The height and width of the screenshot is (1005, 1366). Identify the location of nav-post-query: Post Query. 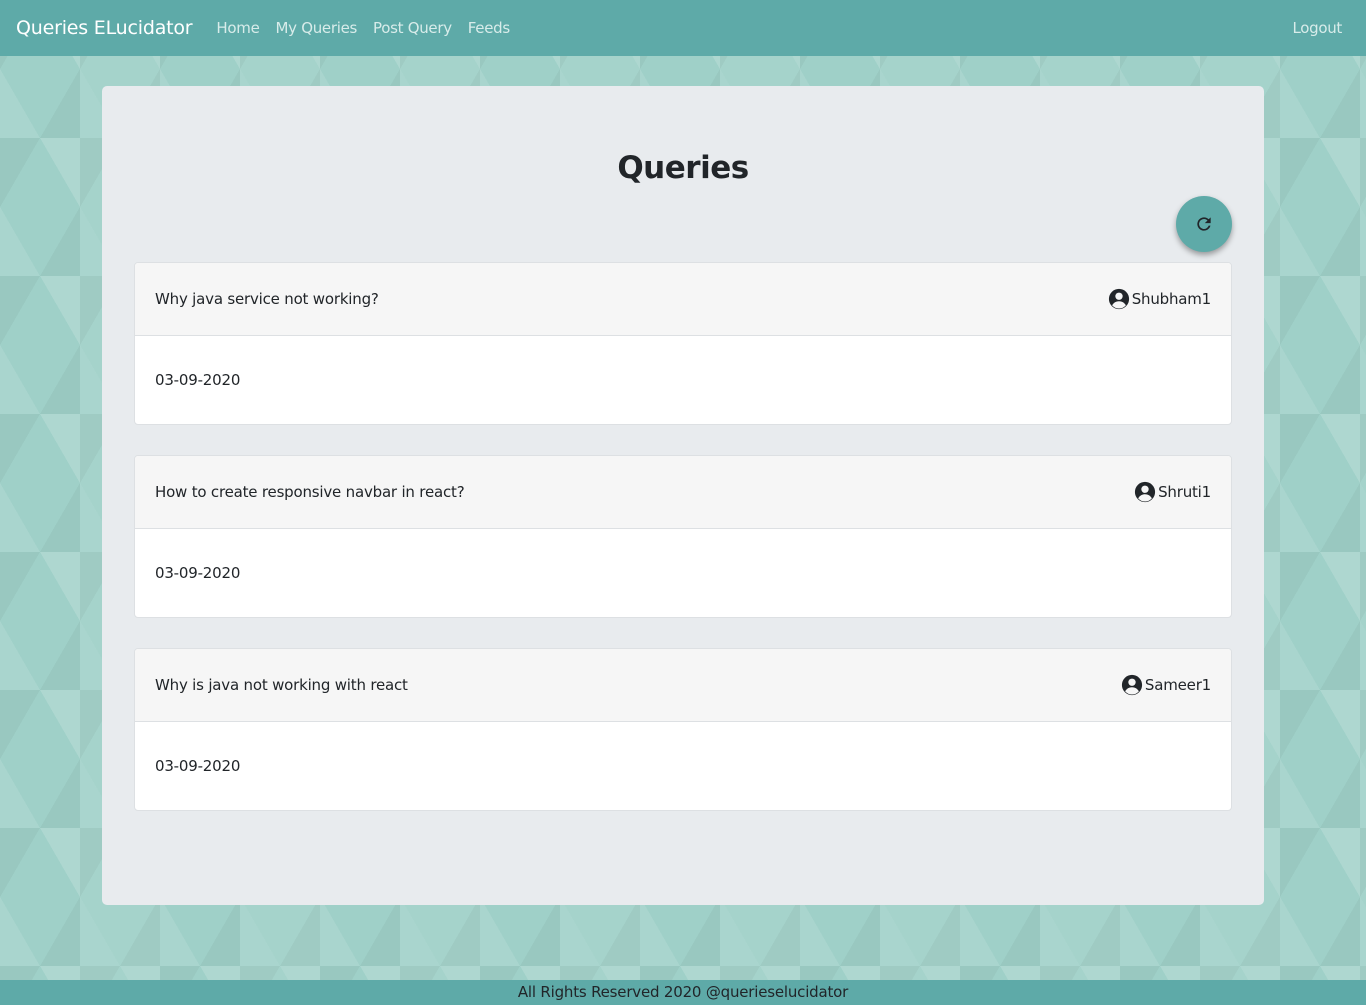
(412, 28).